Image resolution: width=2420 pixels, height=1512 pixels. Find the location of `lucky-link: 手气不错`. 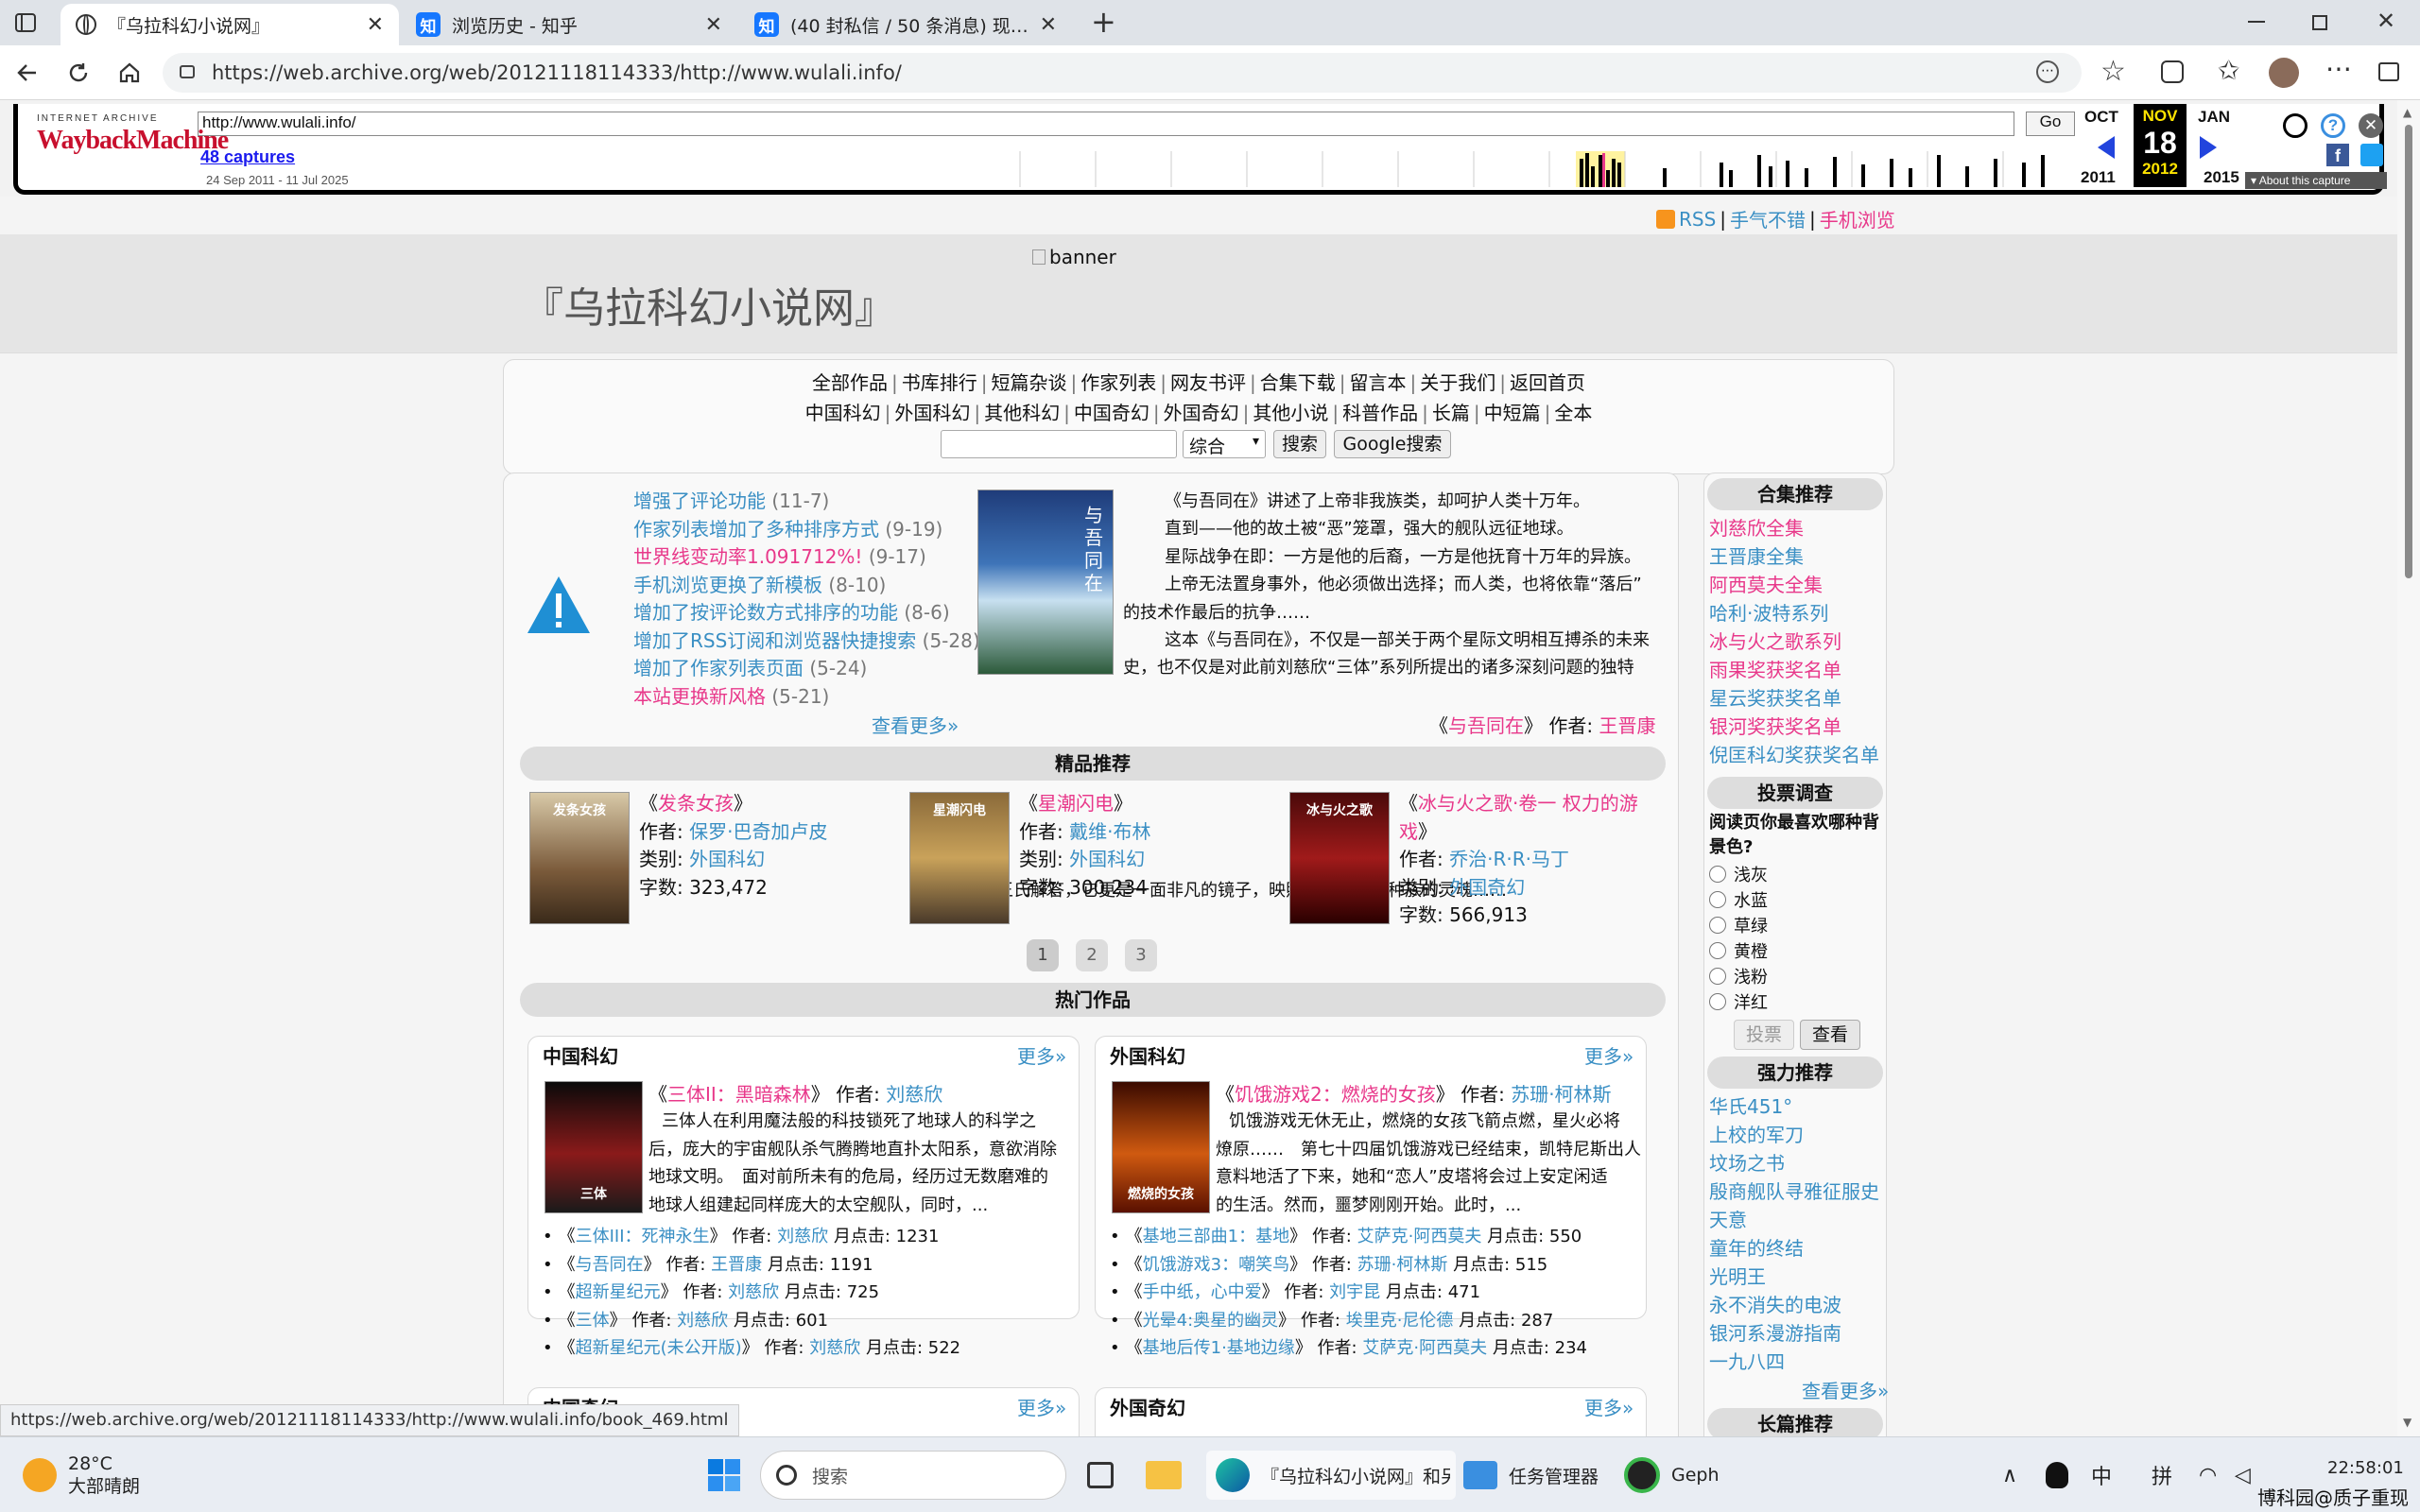

lucky-link: 手气不错 is located at coordinates (1768, 218).